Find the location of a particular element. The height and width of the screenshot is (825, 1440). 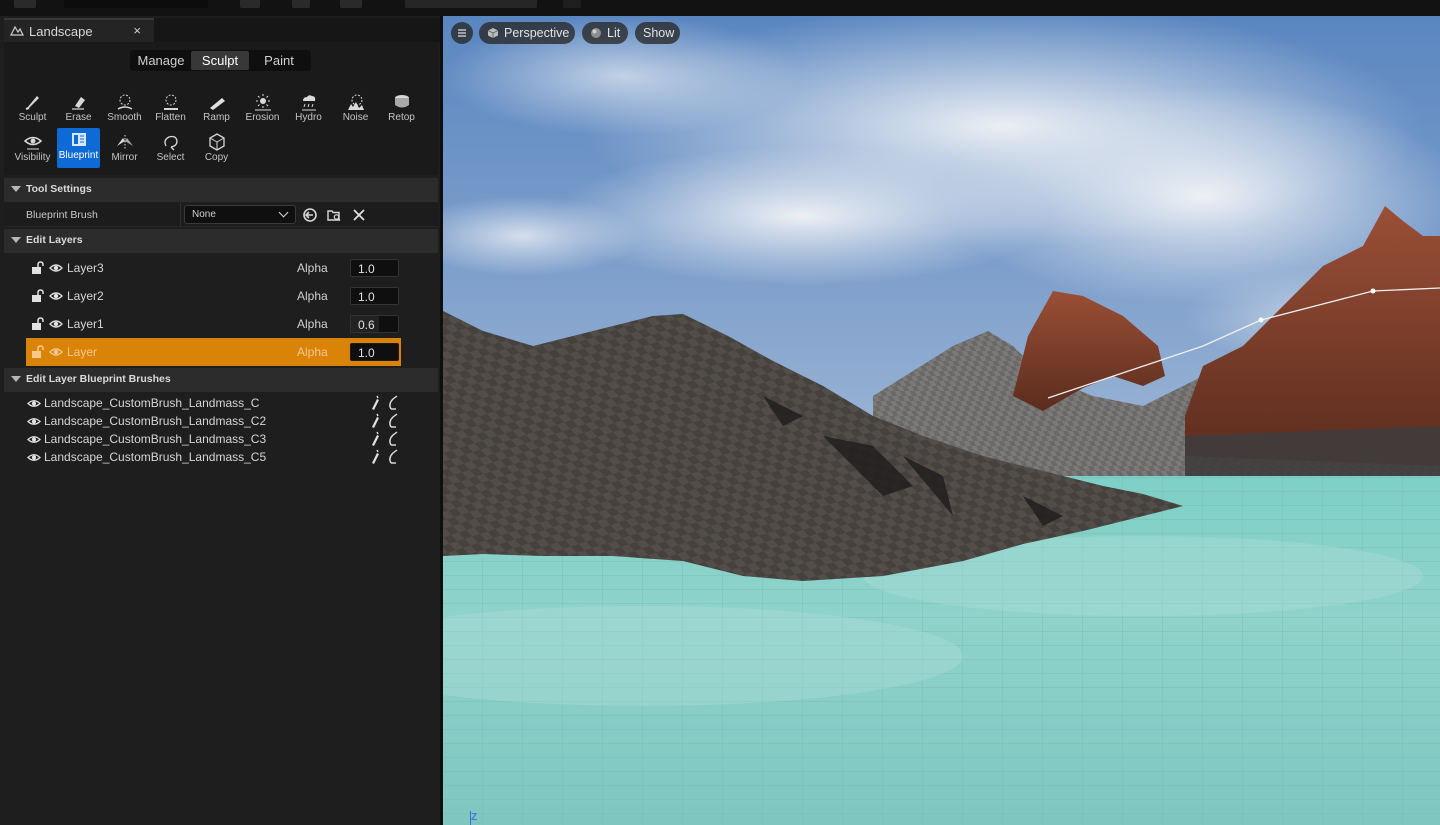

mode-manage: Manage is located at coordinates (161, 60).